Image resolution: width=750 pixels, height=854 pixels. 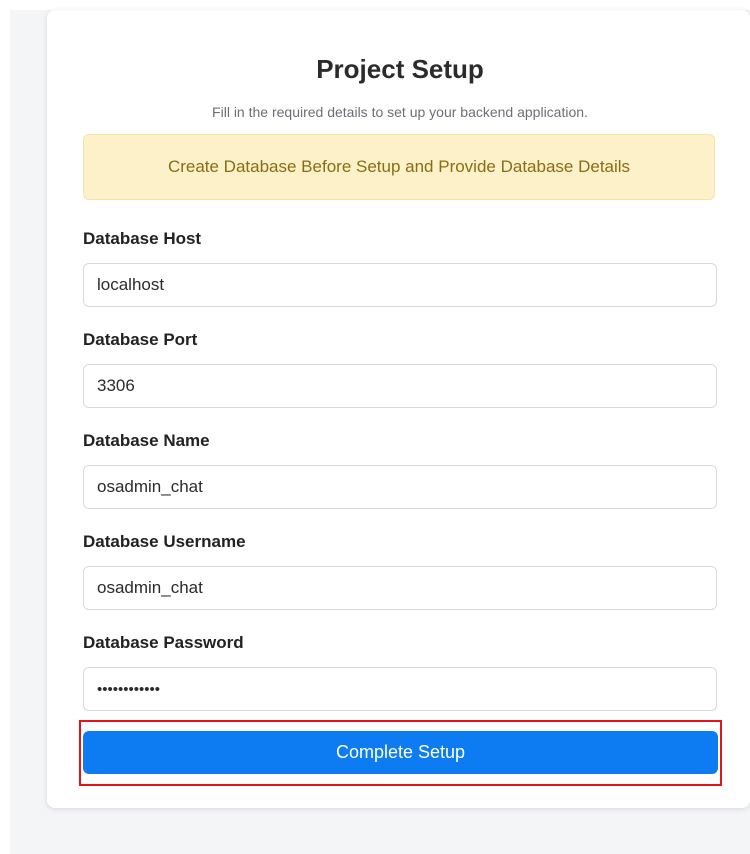 What do you see at coordinates (400, 386) in the screenshot?
I see `database-port-input` at bounding box center [400, 386].